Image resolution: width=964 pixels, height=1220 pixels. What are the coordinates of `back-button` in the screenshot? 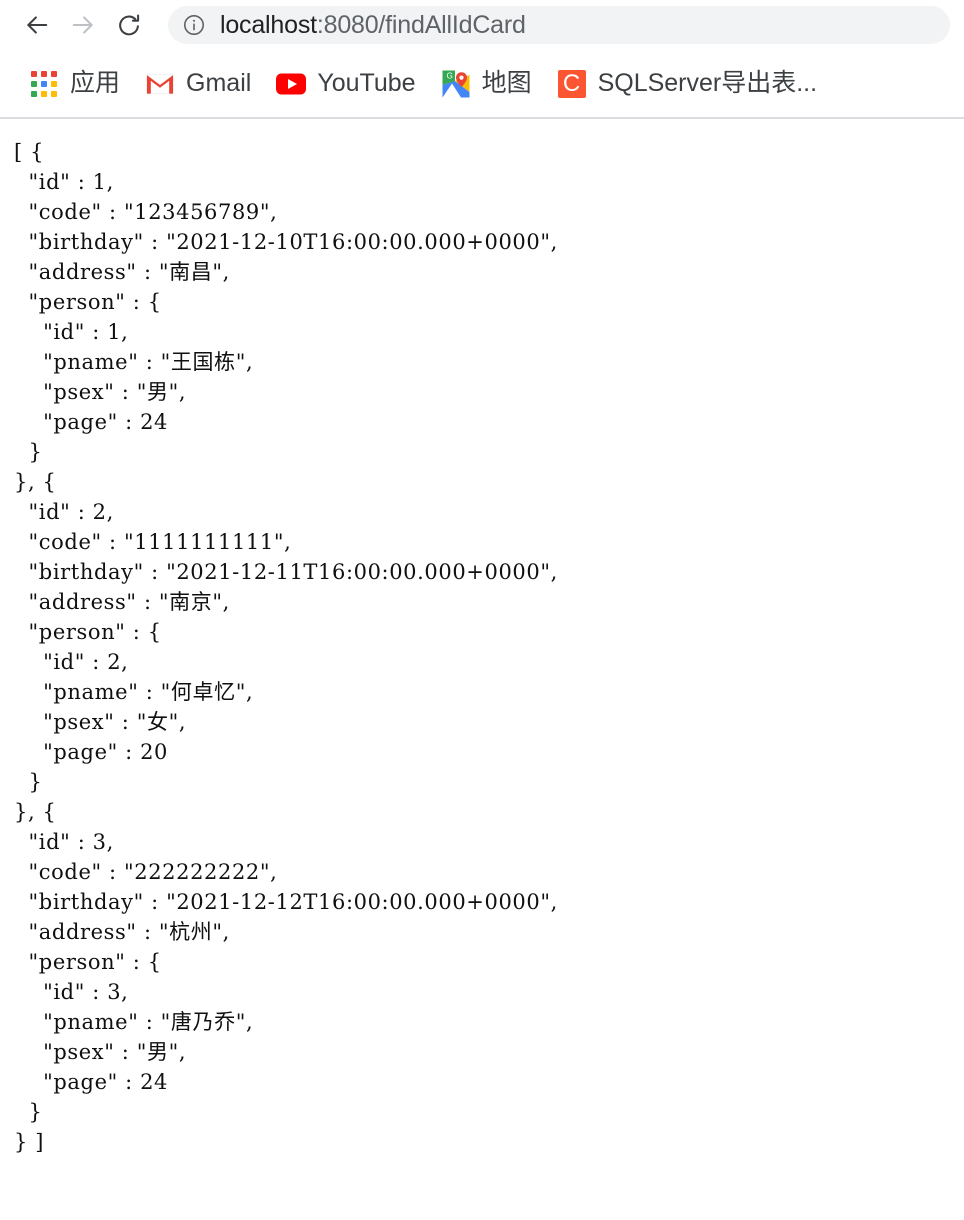 It's located at (37, 25).